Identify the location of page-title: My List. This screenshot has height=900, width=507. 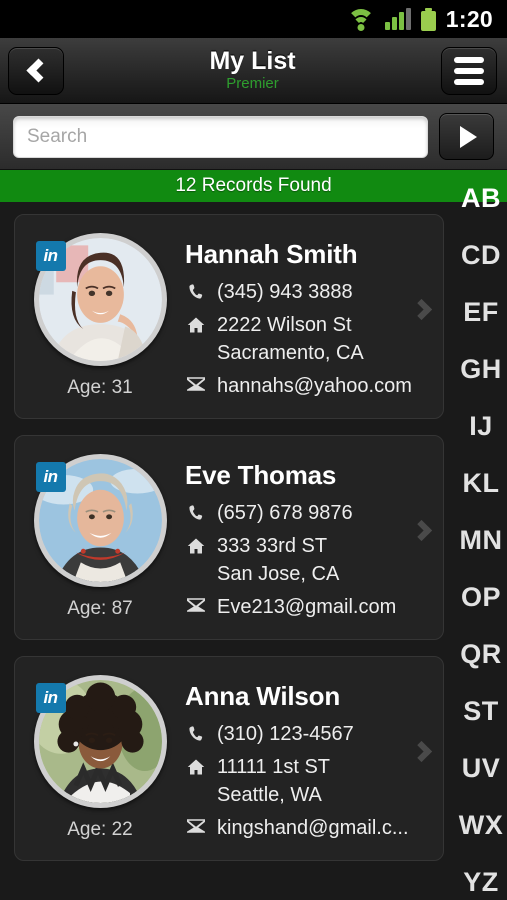
(252, 60).